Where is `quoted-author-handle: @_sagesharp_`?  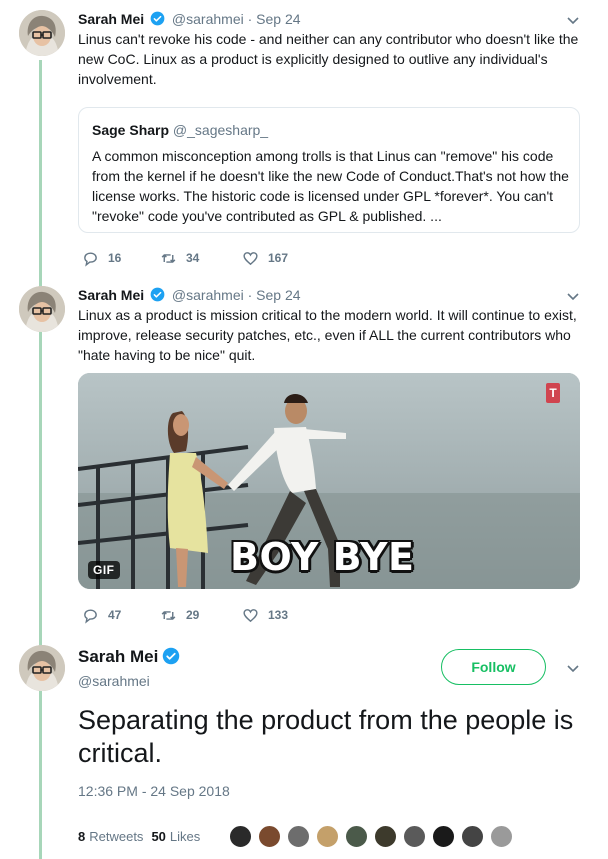 quoted-author-handle: @_sagesharp_ is located at coordinates (220, 130).